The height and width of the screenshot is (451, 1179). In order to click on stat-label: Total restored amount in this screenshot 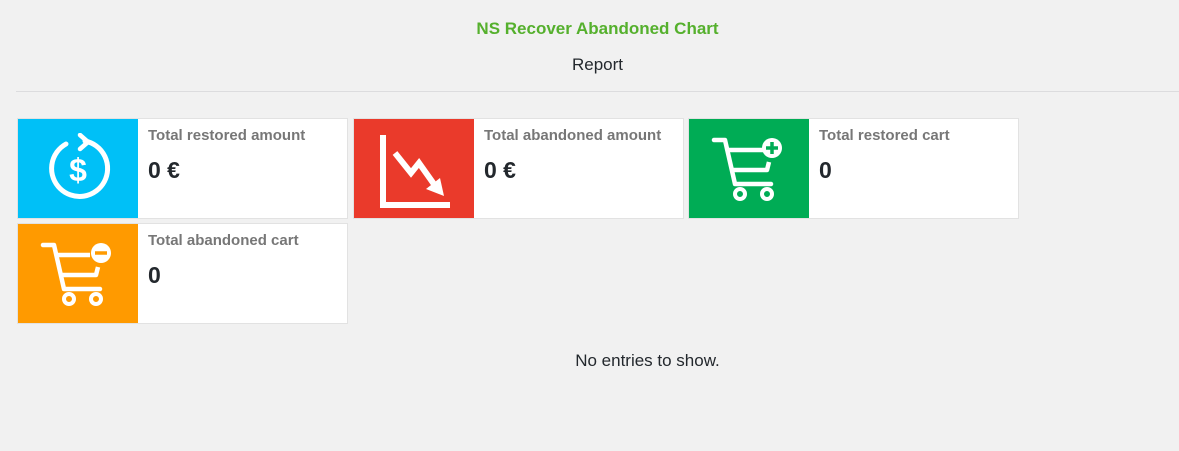, I will do `click(227, 135)`.